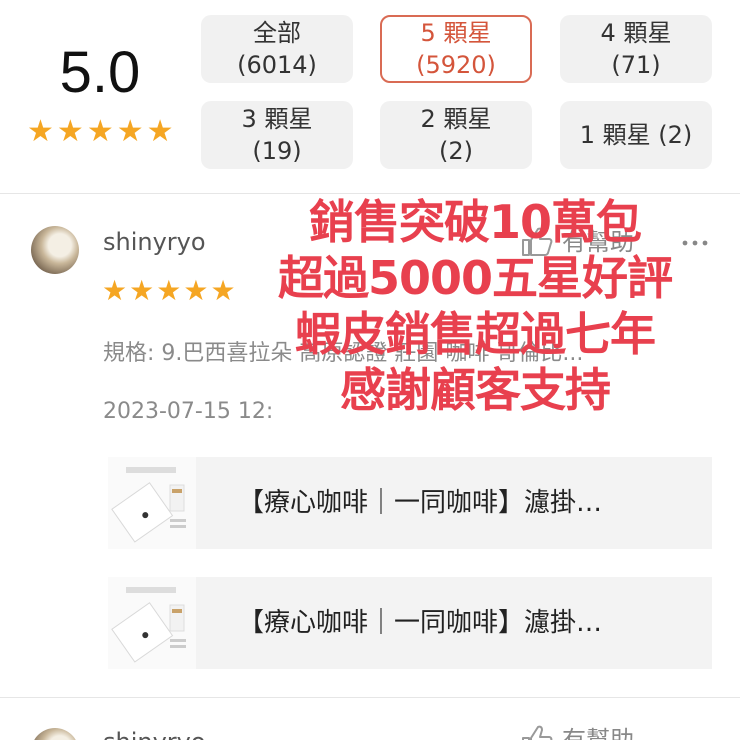 Image resolution: width=740 pixels, height=740 pixels. Describe the element at coordinates (537, 732) in the screenshot. I see `thumbs-up-icon` at that location.